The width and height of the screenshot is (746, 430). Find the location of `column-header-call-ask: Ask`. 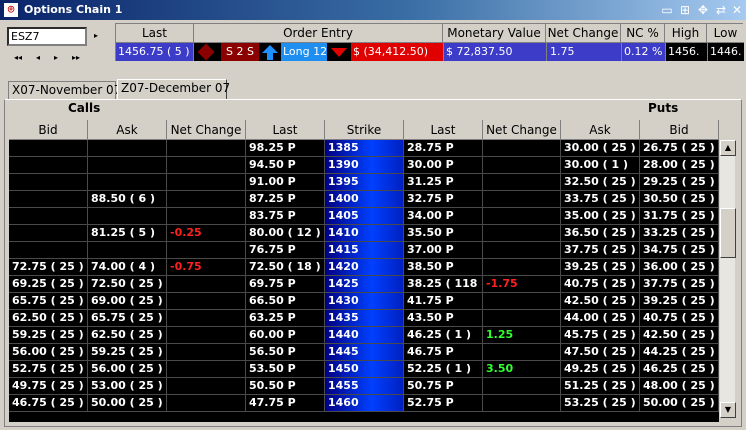

column-header-call-ask: Ask is located at coordinates (127, 130).